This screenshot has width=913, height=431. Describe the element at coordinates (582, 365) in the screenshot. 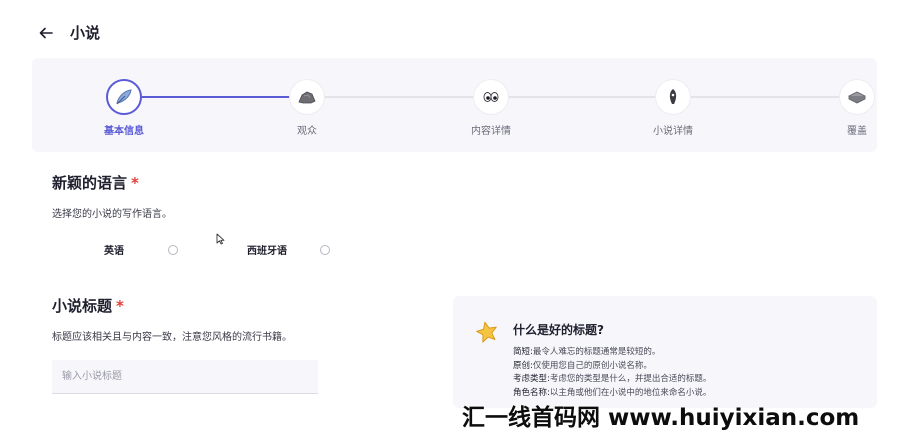

I see `tip-item: 原创:仅使用您自己的原创小说名称。` at that location.